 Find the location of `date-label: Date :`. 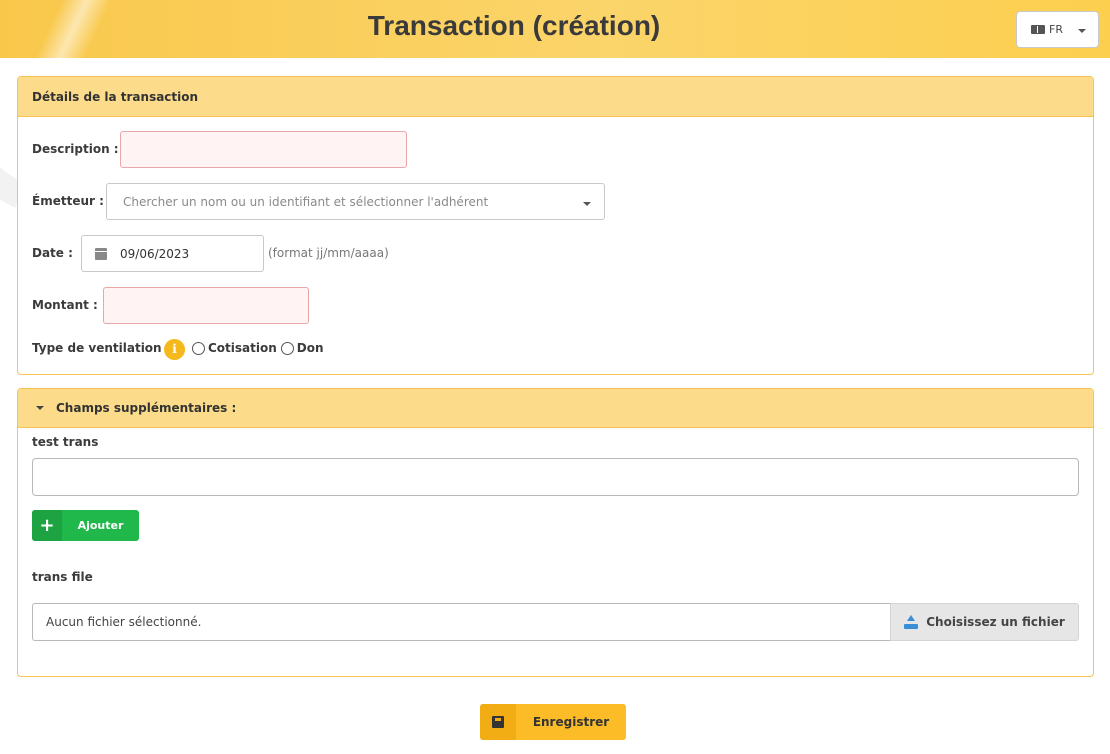

date-label: Date : is located at coordinates (52, 253).